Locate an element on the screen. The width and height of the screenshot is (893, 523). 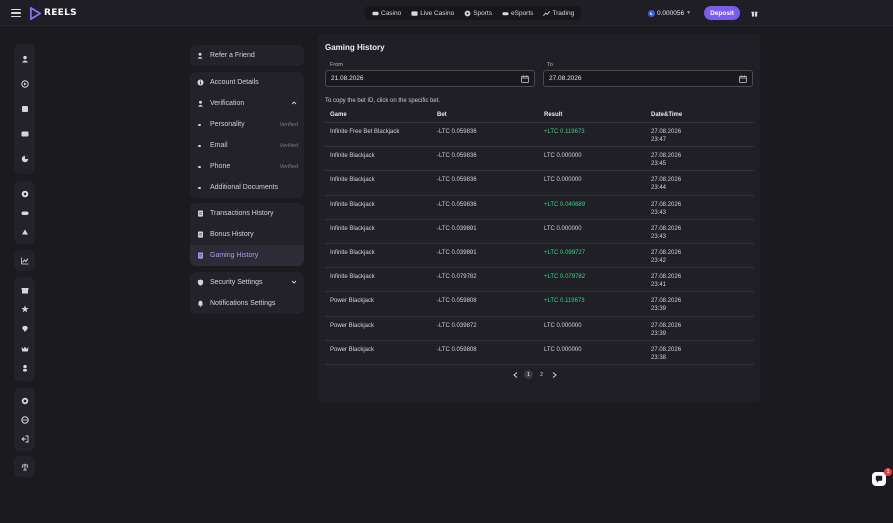
menu-verification: Verification is located at coordinates (247, 103).